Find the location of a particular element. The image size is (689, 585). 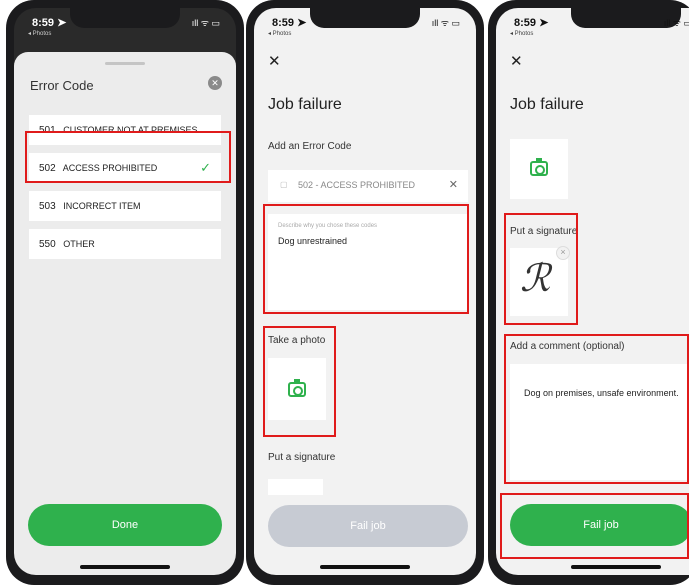

camera-icon is located at coordinates (539, 167).